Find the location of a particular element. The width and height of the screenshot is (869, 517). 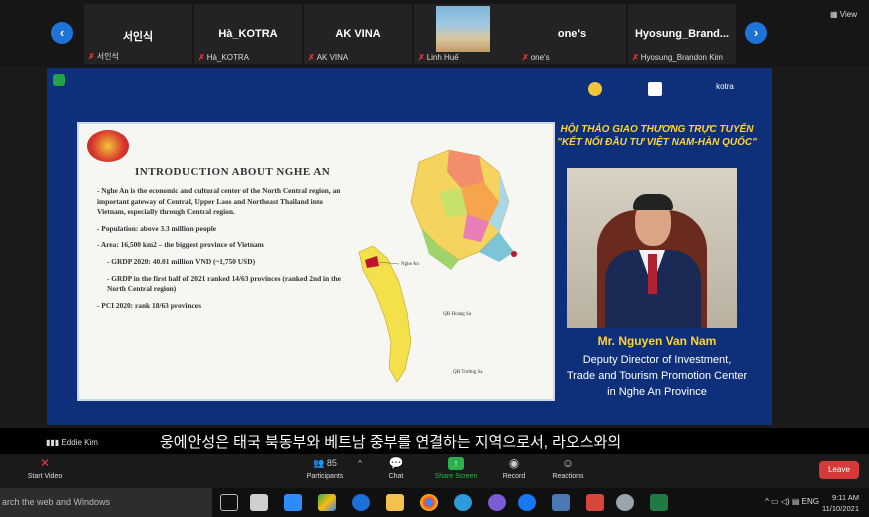

chevron-right-icon: › is located at coordinates (756, 32).